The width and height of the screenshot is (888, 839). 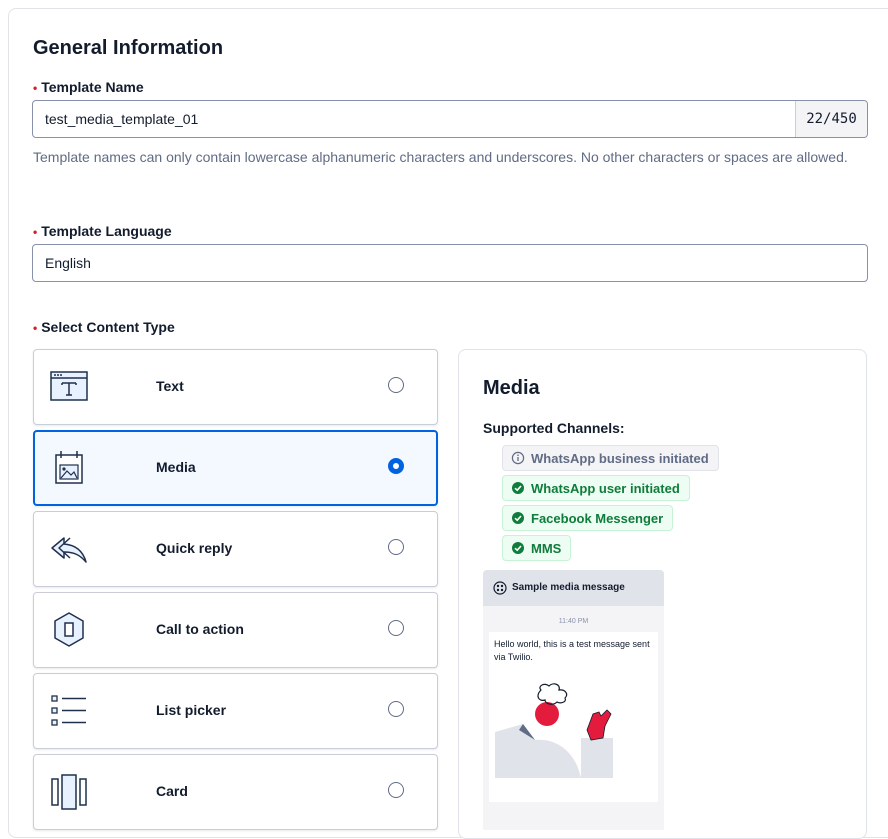 What do you see at coordinates (450, 263) in the screenshot?
I see `template-language-input: English` at bounding box center [450, 263].